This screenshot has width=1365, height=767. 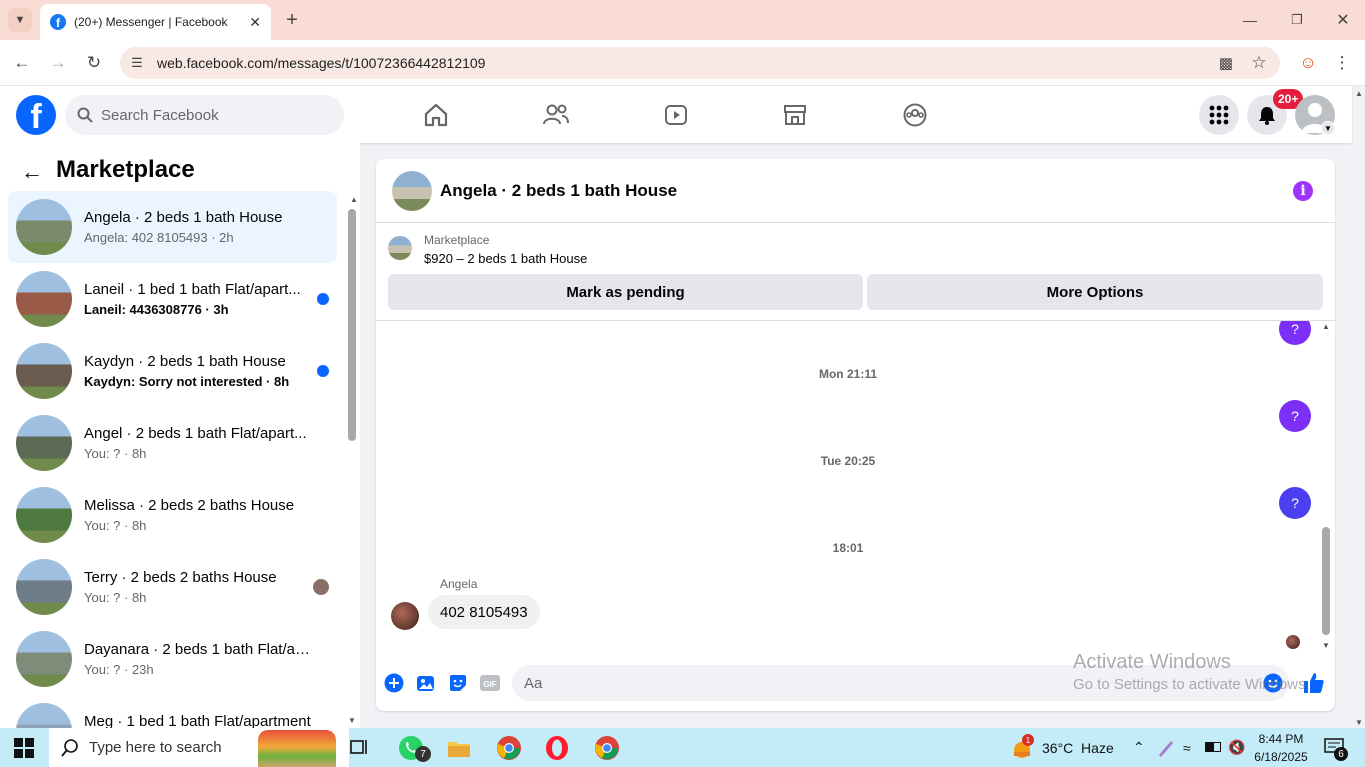 What do you see at coordinates (156, 309) in the screenshot?
I see `conversation-snippet: Laneil: 4436308776 · 3h` at bounding box center [156, 309].